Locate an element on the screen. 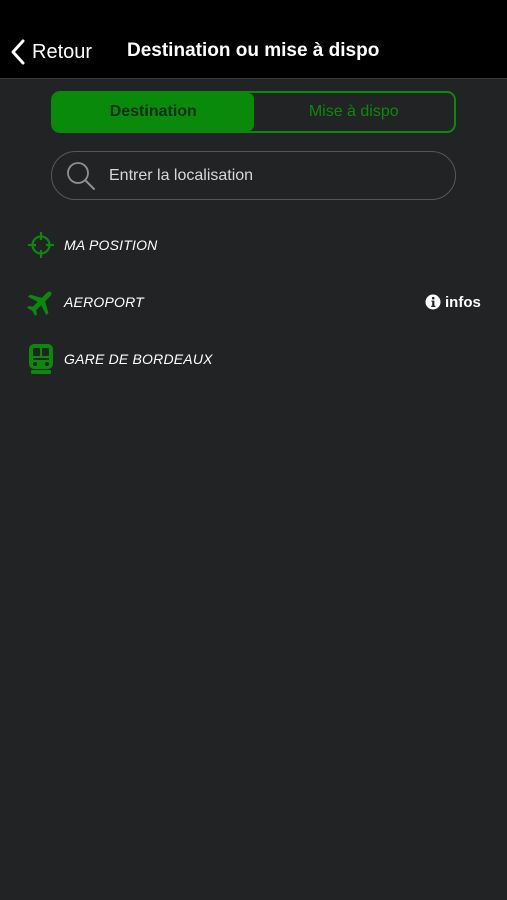 This screenshot has height=900, width=507. segmented-control: Destination Mise à dispo is located at coordinates (253, 112).